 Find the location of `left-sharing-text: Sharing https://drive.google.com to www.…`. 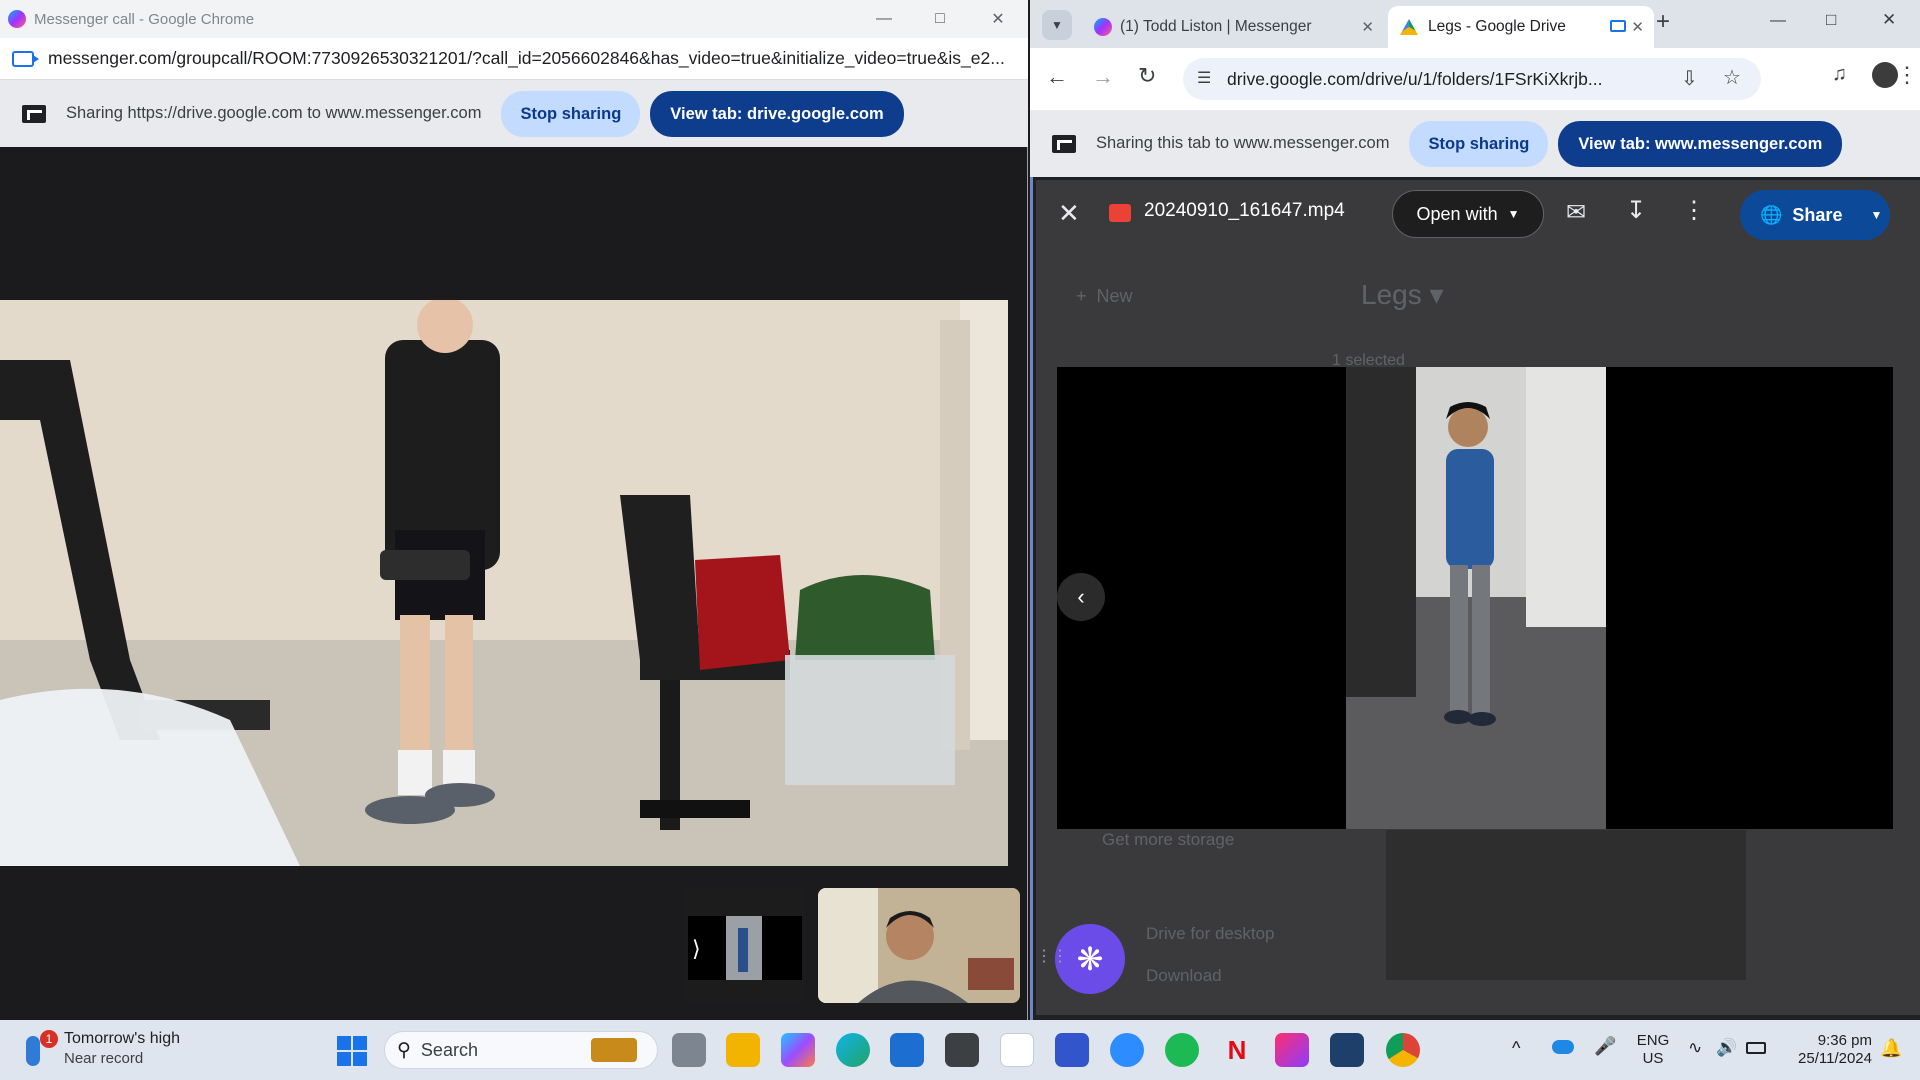

left-sharing-text: Sharing https://drive.google.com to www.… is located at coordinates (274, 113).